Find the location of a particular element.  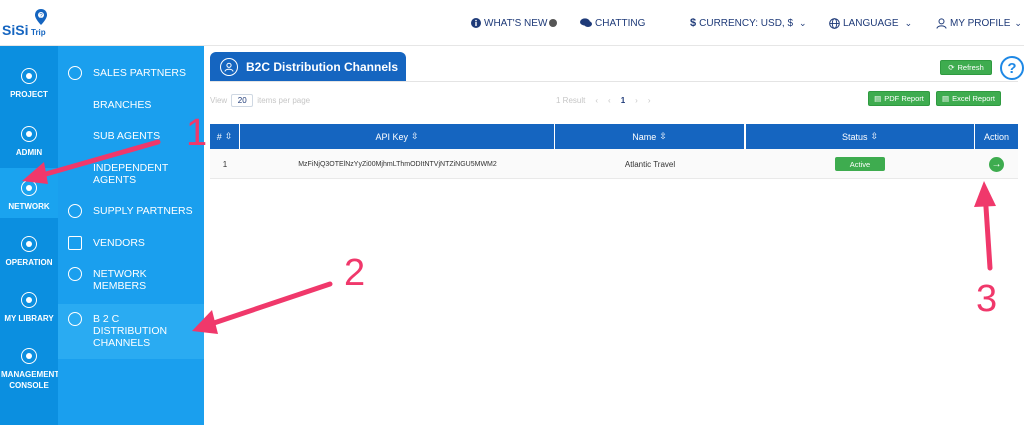

annotation-number-3: 3 is located at coordinates (987, 299).